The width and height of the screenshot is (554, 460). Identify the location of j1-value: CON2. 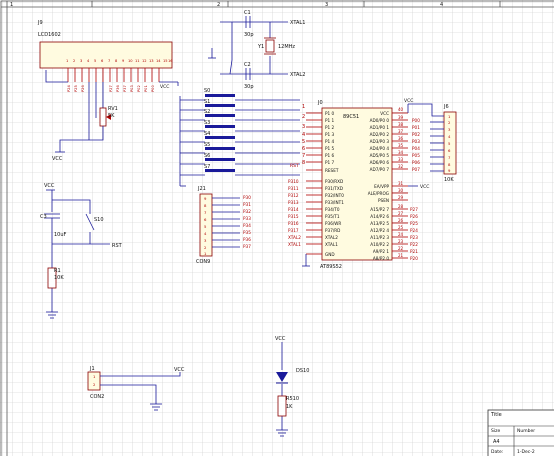
(97, 397).